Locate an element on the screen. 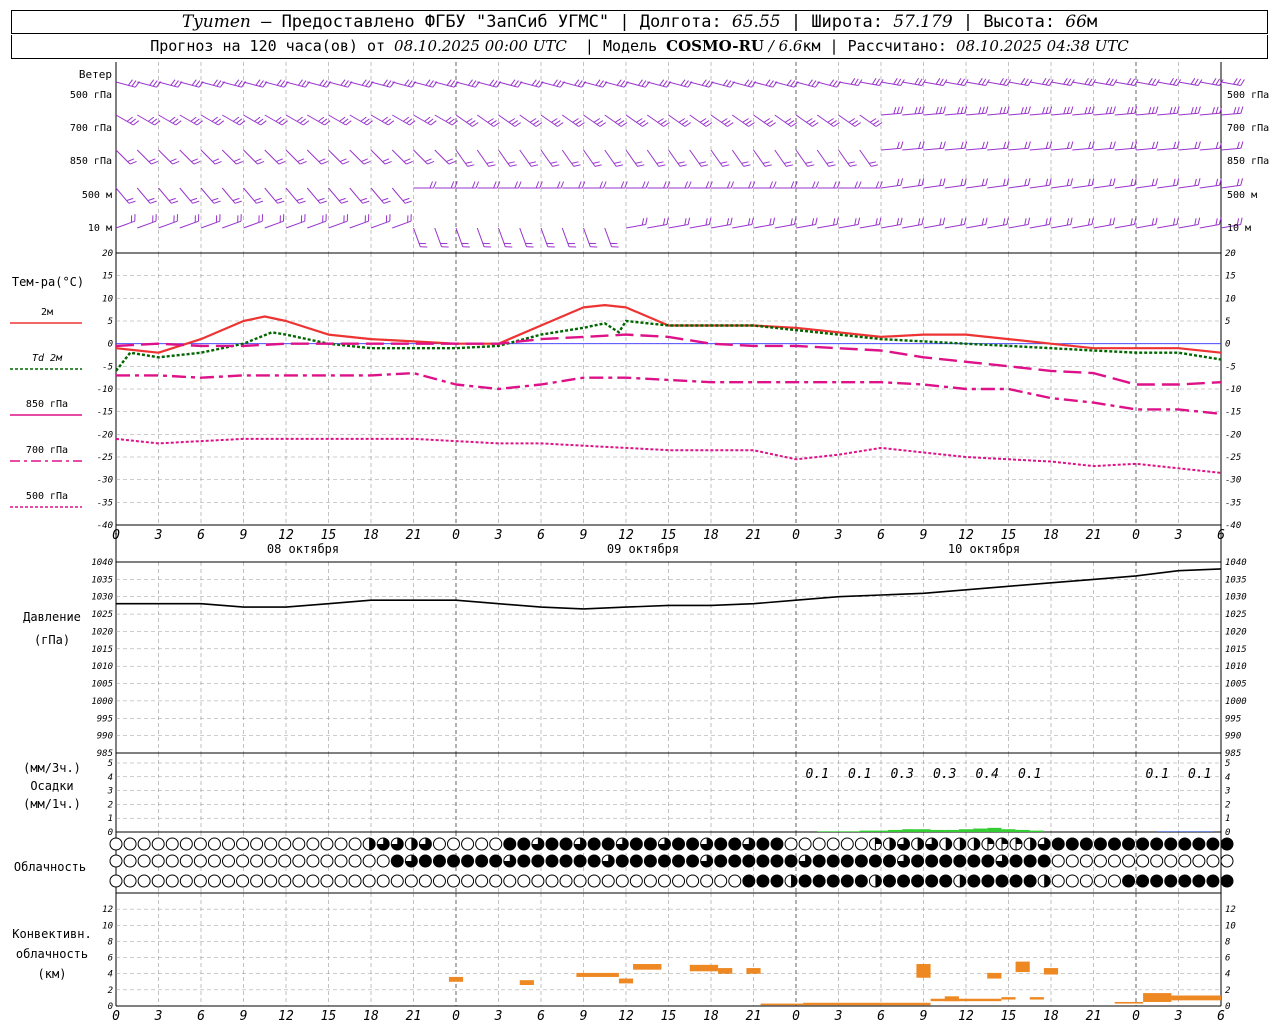 The height and width of the screenshot is (1024, 1280). precip-tick-left: 5 is located at coordinates (110, 764).